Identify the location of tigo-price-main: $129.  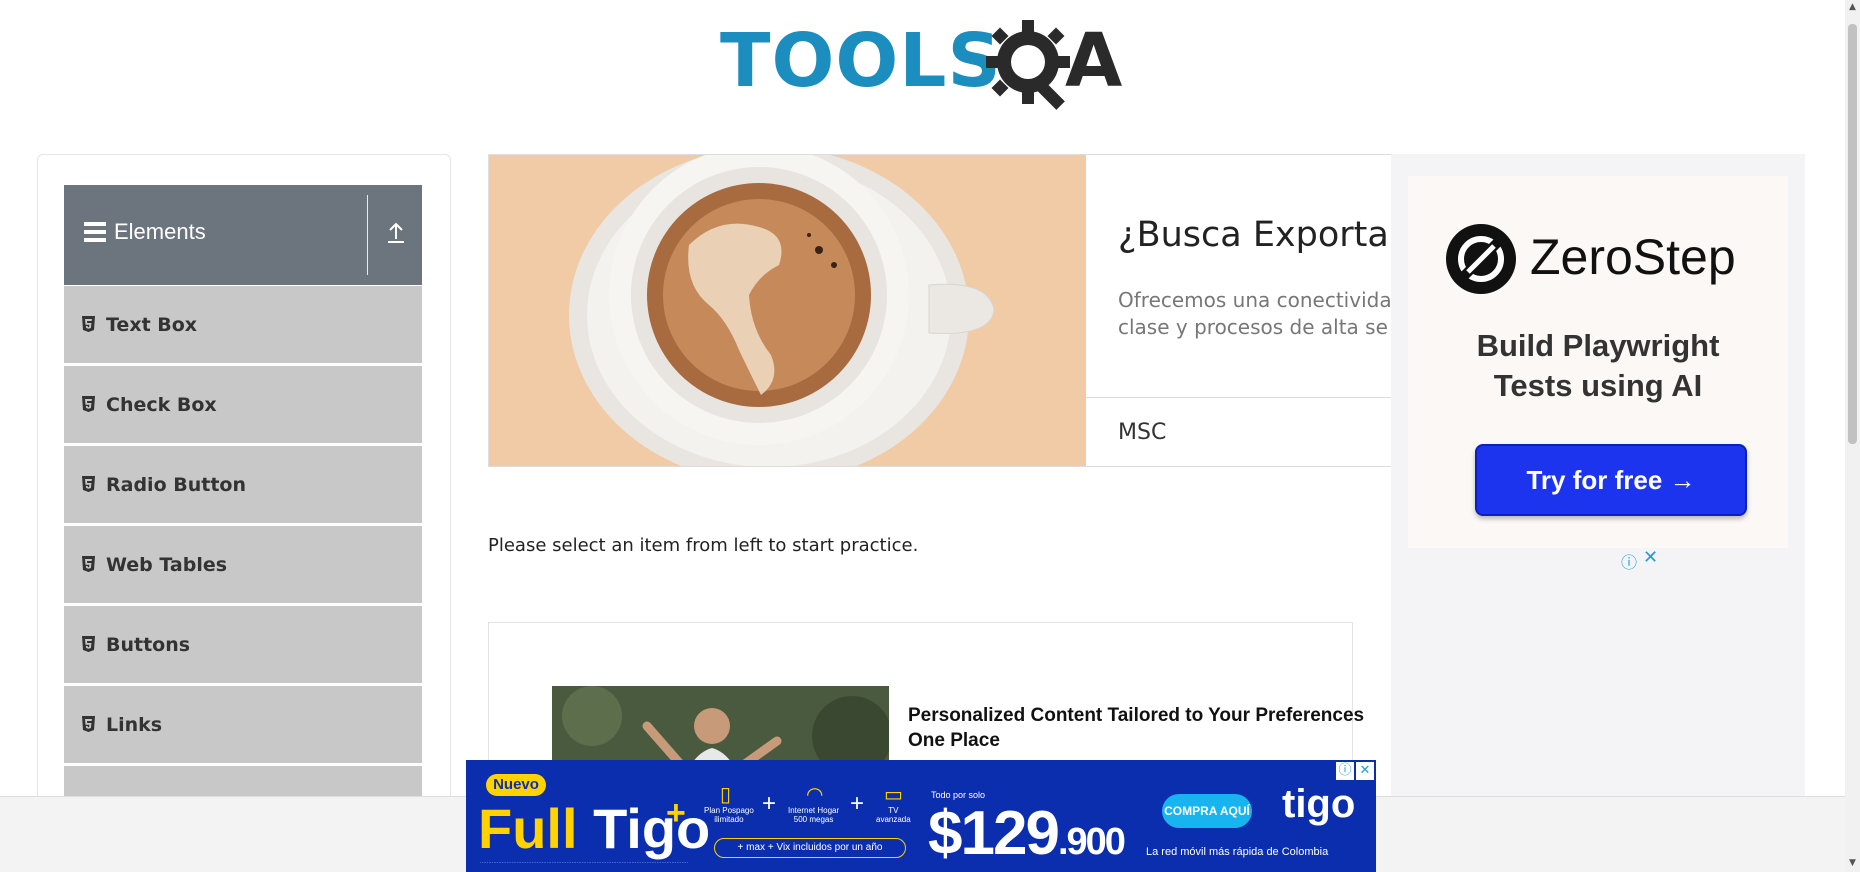
(994, 833).